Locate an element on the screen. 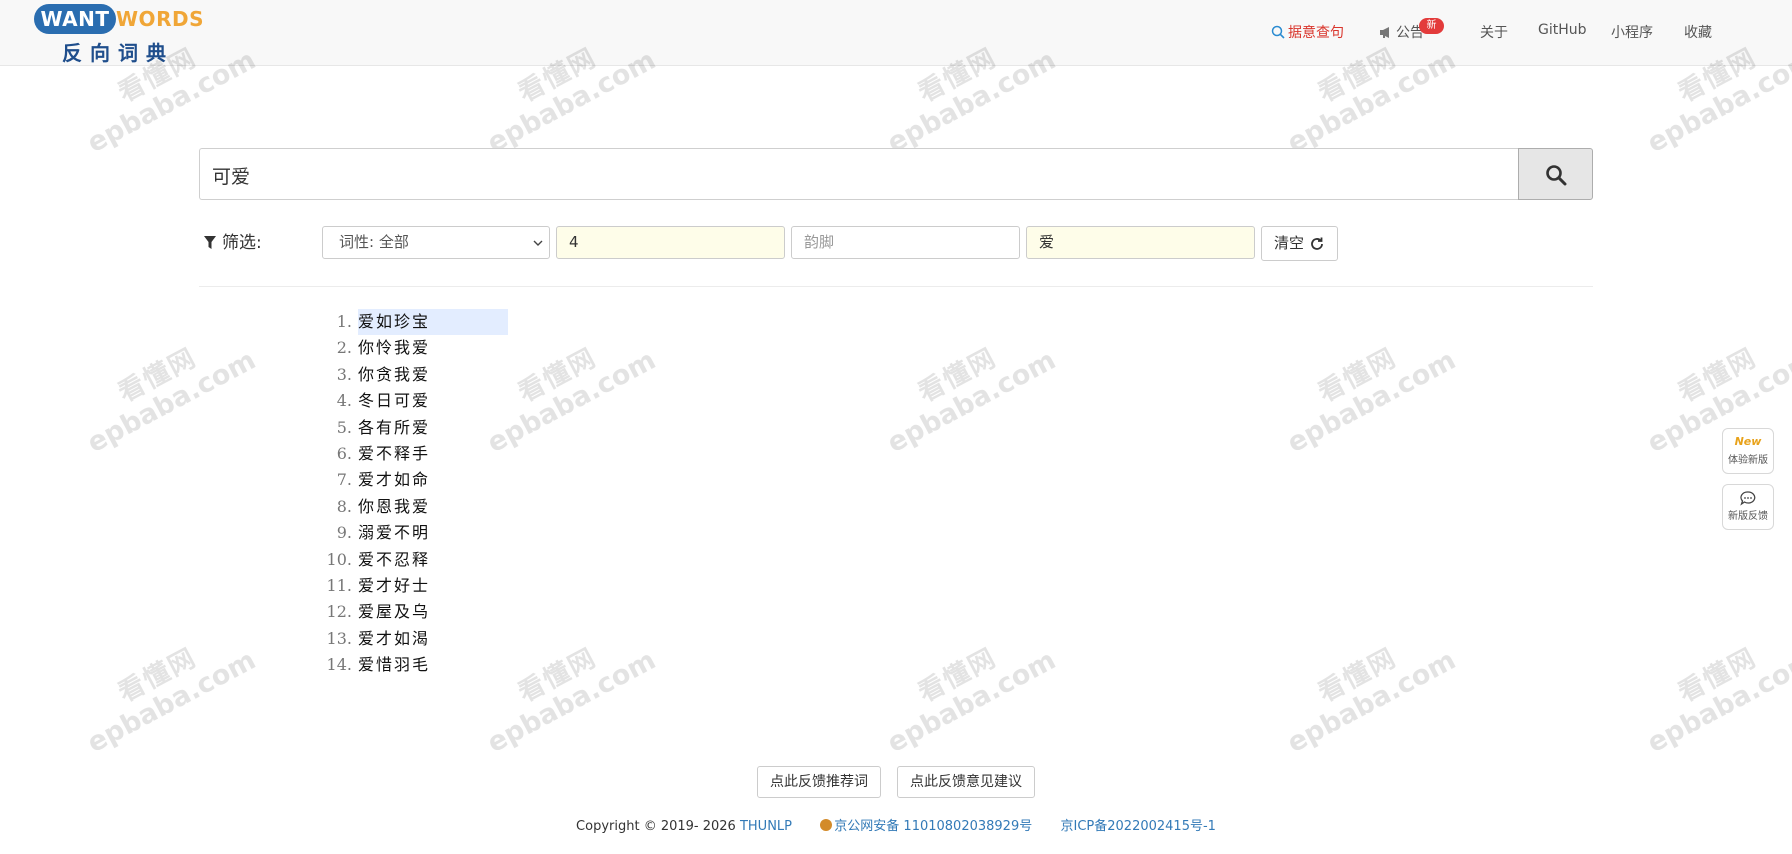  result-index: 1. is located at coordinates (344, 321).